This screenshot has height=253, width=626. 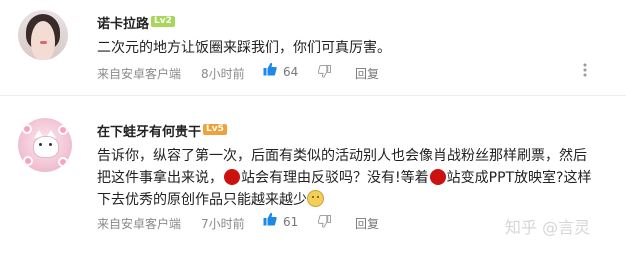 What do you see at coordinates (519, 178) in the screenshot?
I see `comment-text-segment: 站变成PPT放映室?这样` at bounding box center [519, 178].